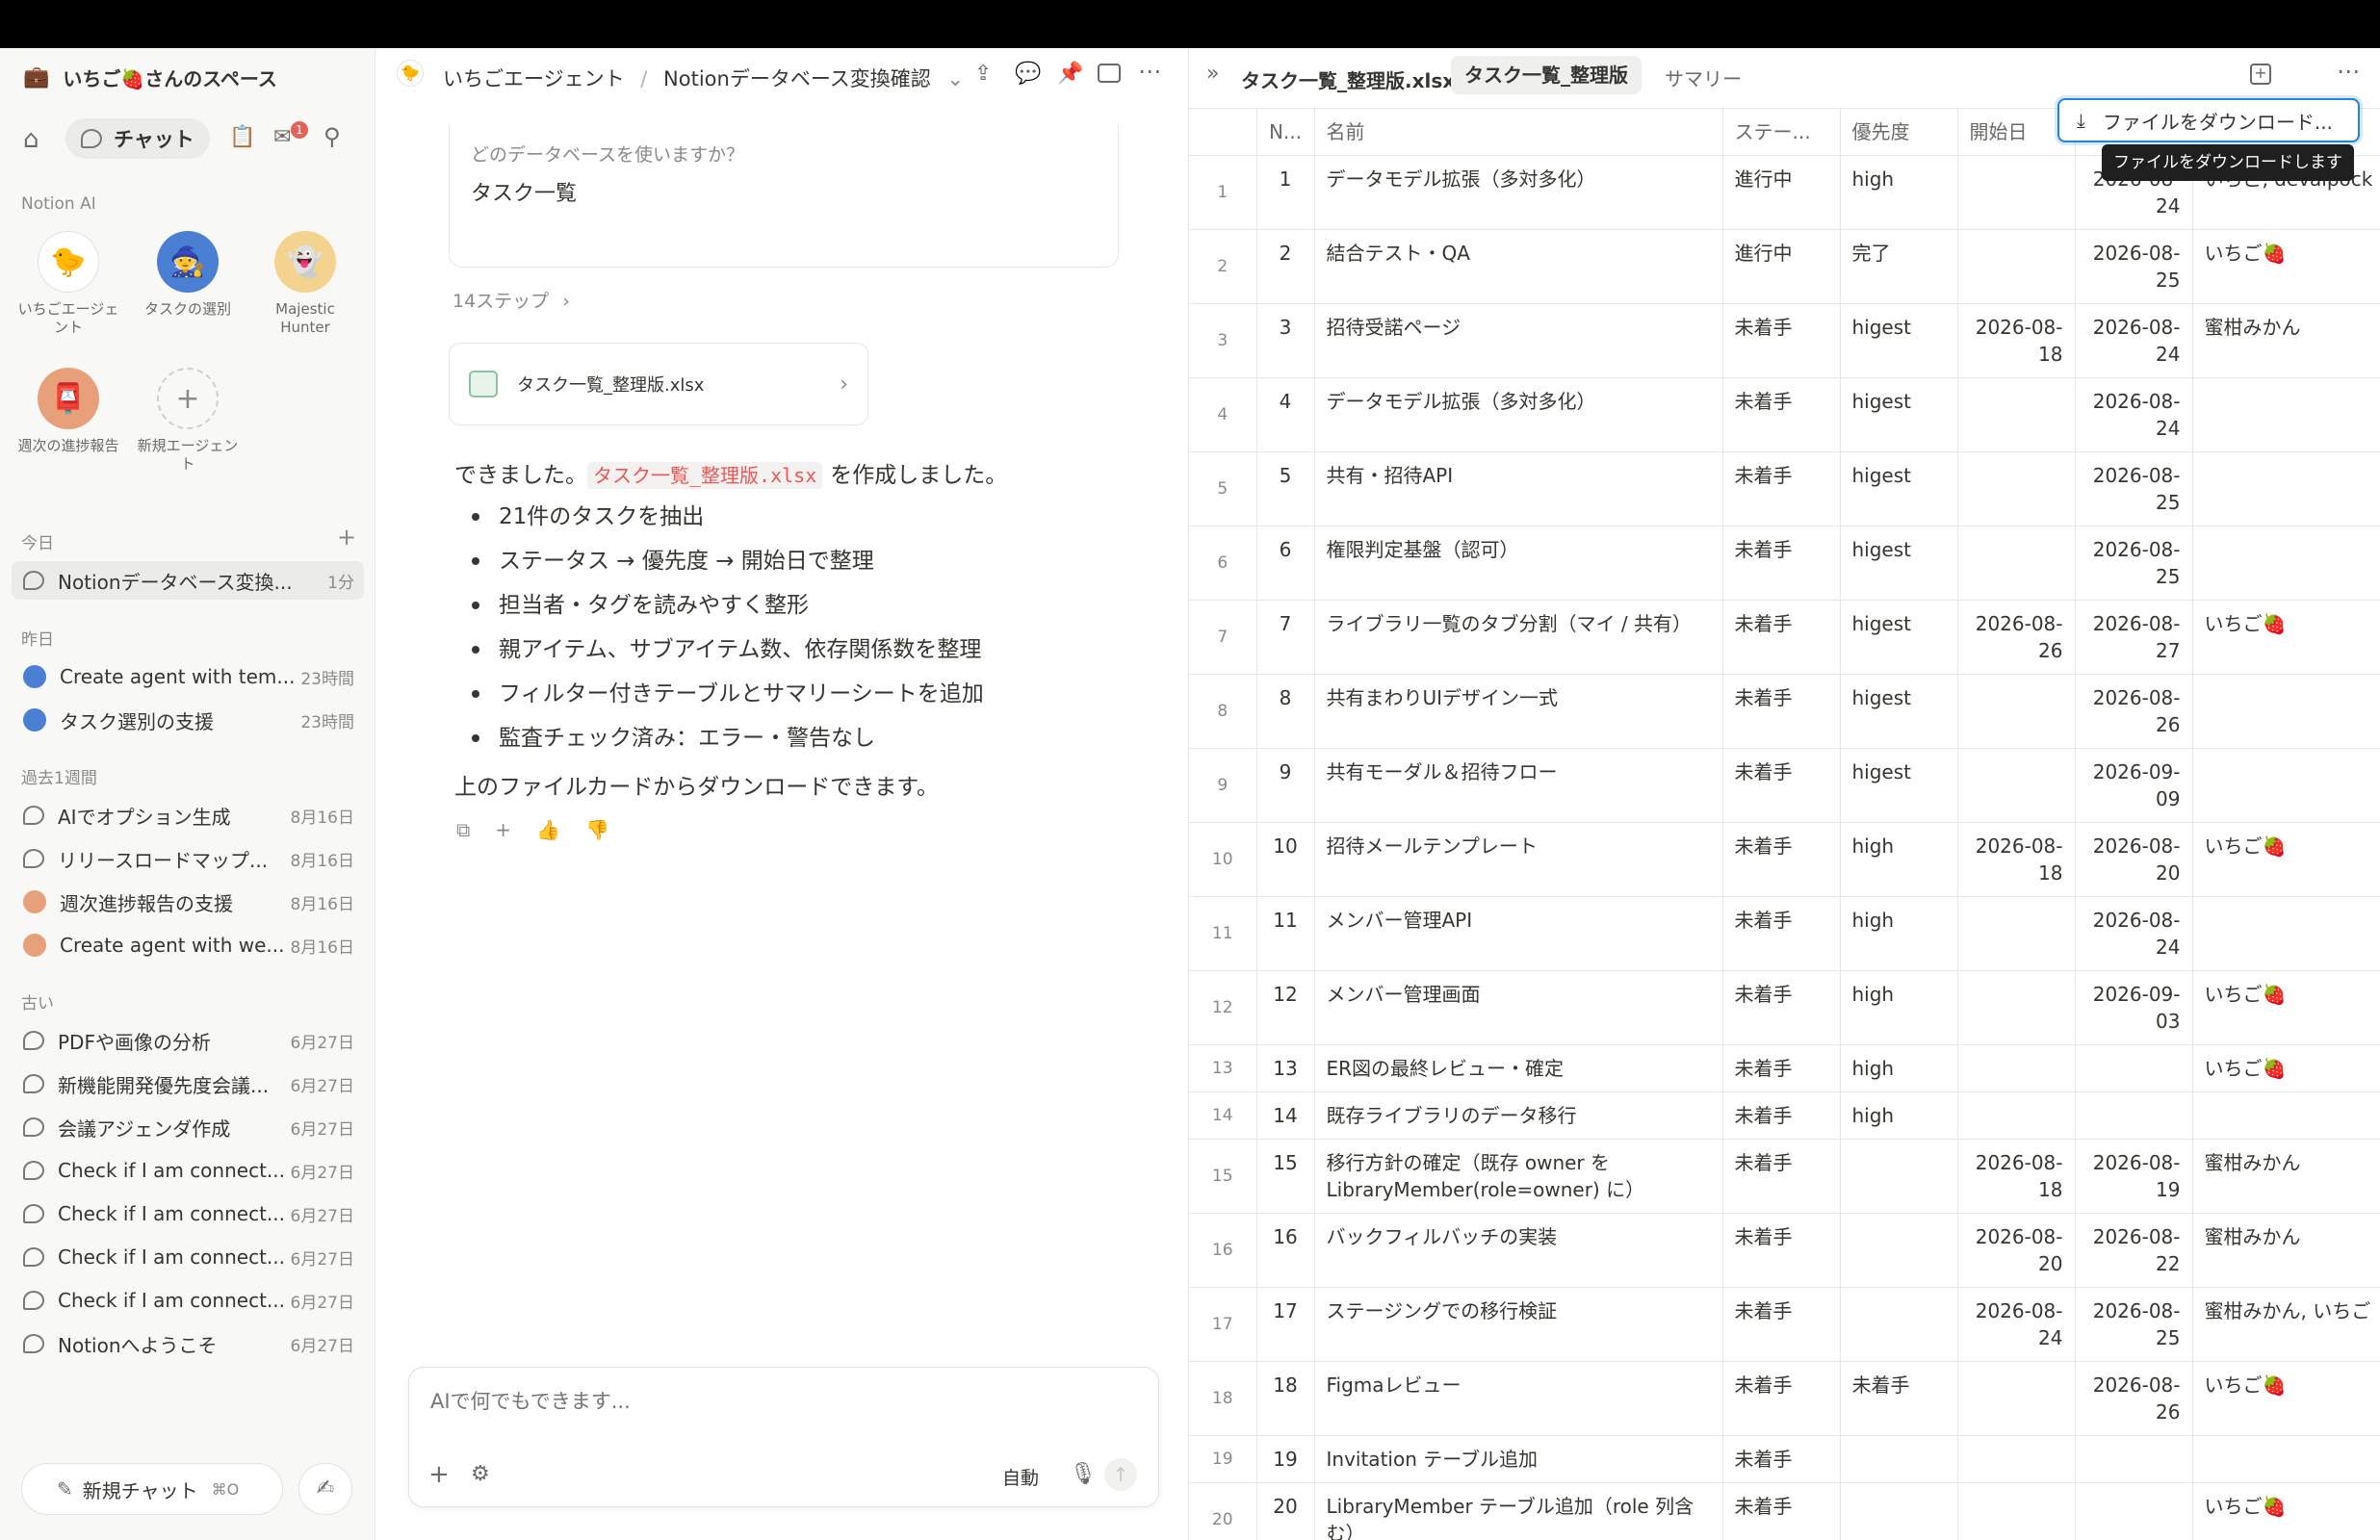 This screenshot has width=2380, height=1540. What do you see at coordinates (2133, 414) in the screenshot?
I see `cell-due-date: 2026-08-24` at bounding box center [2133, 414].